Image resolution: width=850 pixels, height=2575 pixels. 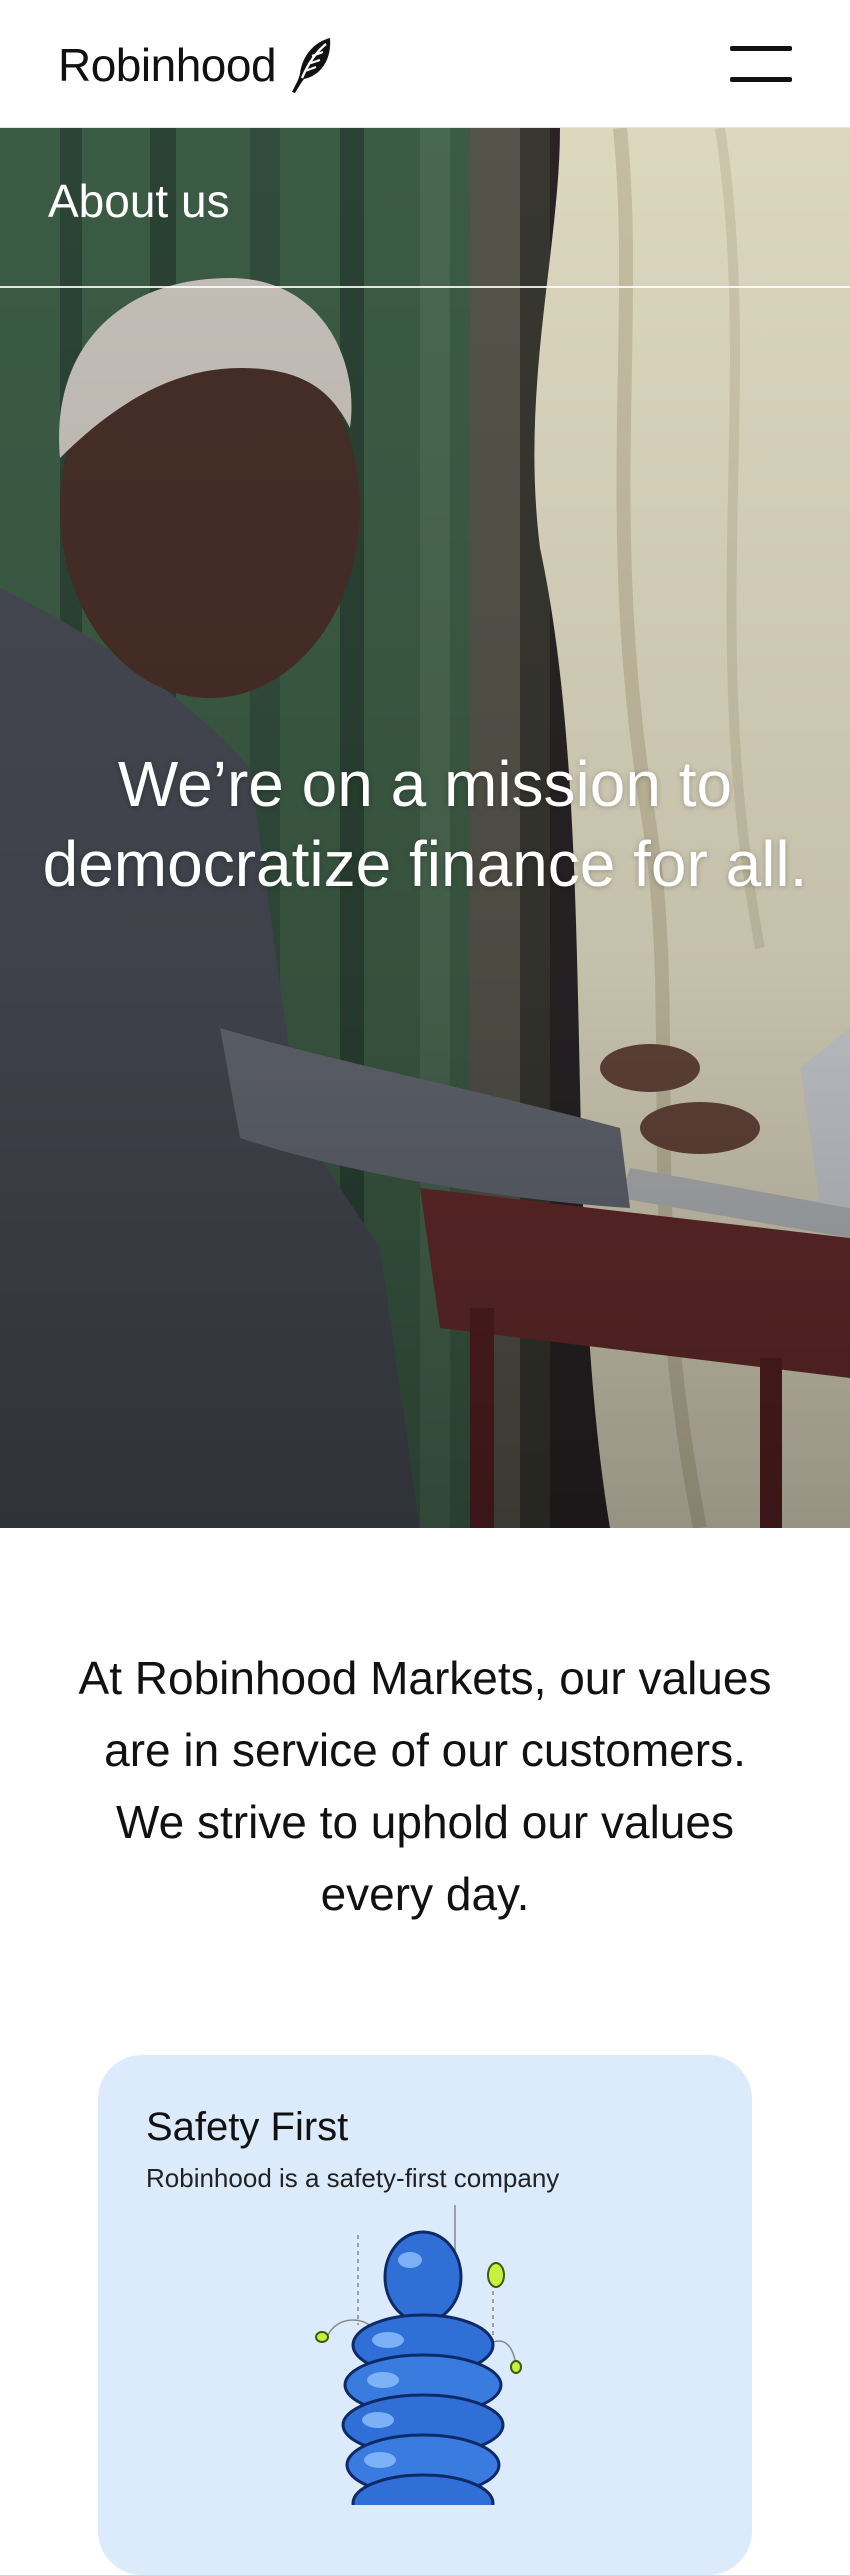 I want to click on about-nav-bar: About us, so click(x=425, y=208).